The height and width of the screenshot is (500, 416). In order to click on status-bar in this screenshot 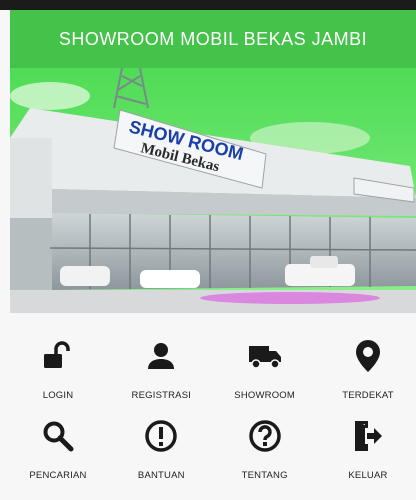, I will do `click(208, 5)`.